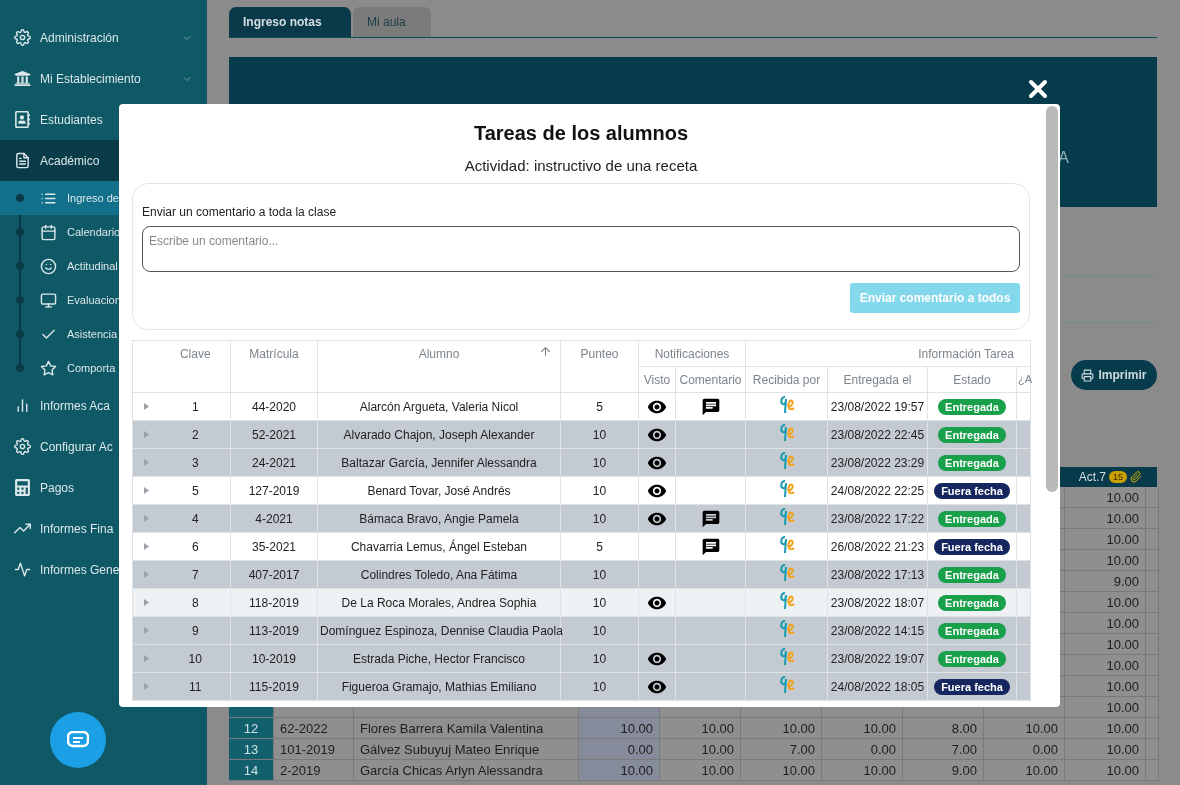 Image resolution: width=1180 pixels, height=785 pixels. I want to click on smiley-icon, so click(48, 266).